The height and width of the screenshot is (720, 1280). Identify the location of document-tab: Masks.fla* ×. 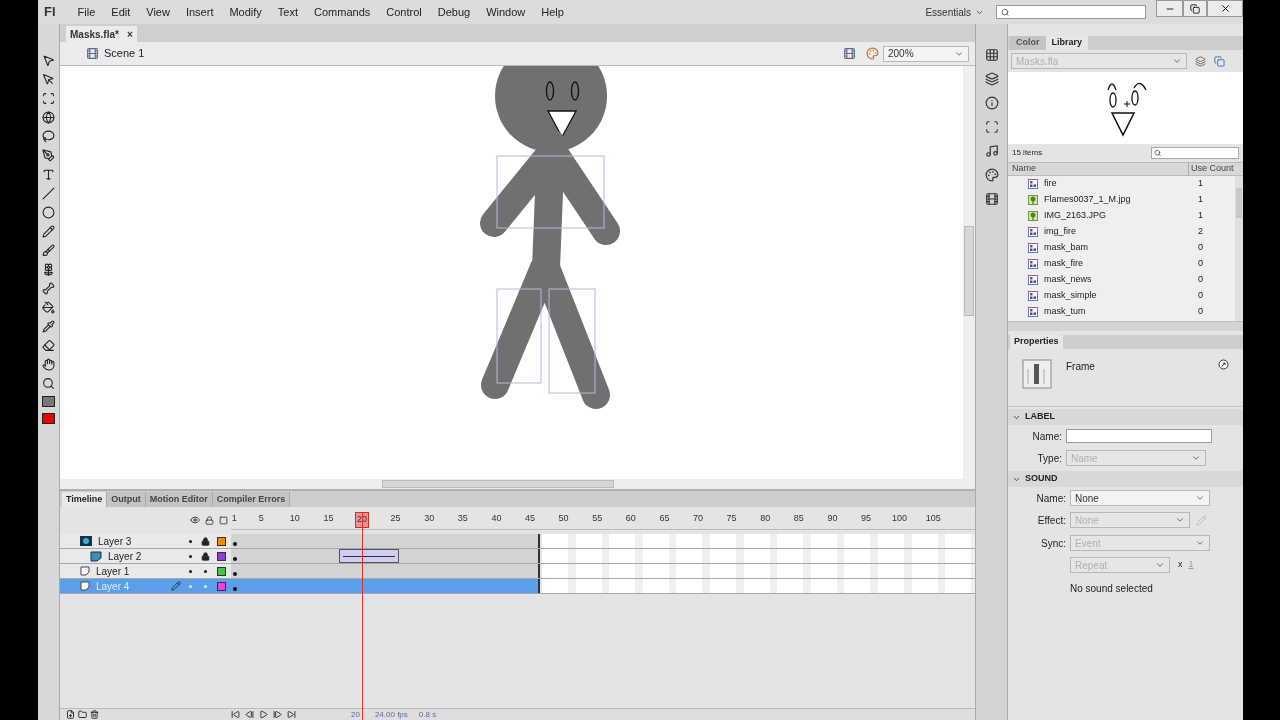
(101, 34).